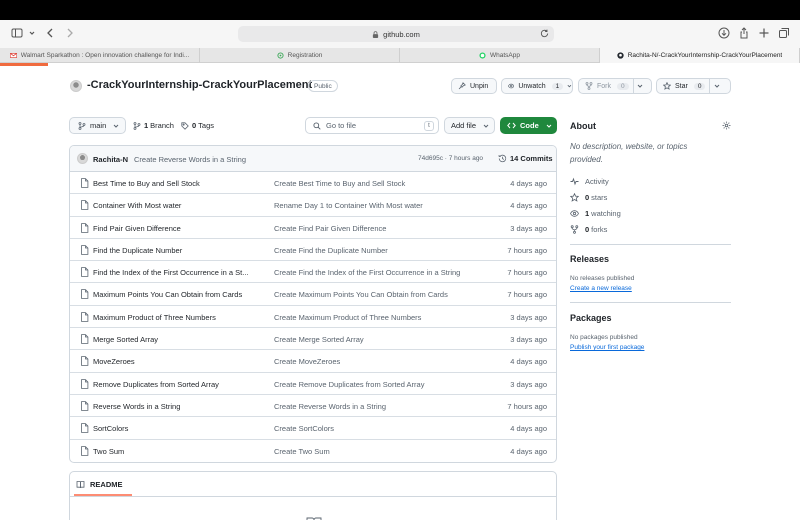  Describe the element at coordinates (525, 158) in the screenshot. I see `commits-link: 14 Commits` at that location.